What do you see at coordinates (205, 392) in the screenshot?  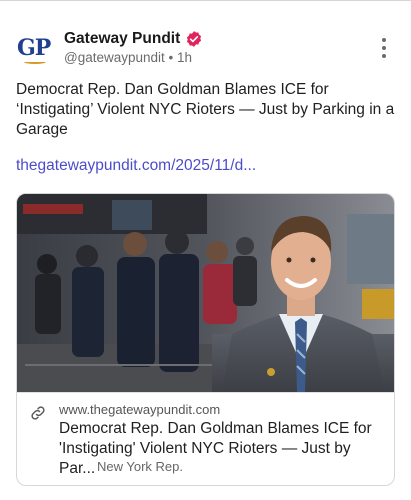 I see `card-divider` at bounding box center [205, 392].